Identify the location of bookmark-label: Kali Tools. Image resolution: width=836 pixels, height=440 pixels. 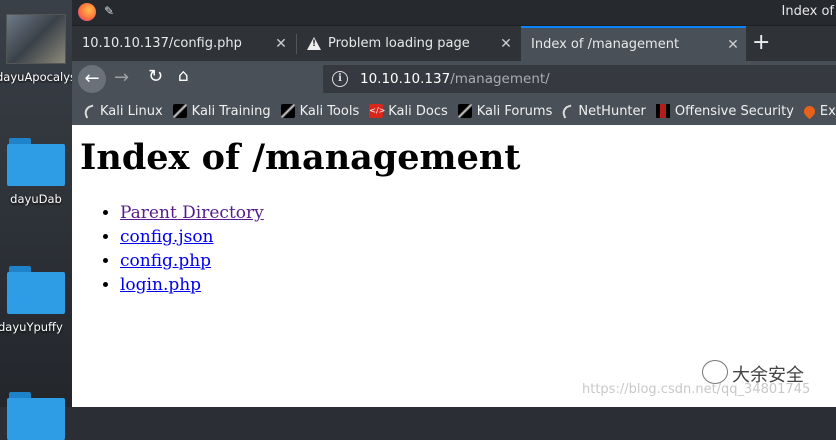
(329, 111).